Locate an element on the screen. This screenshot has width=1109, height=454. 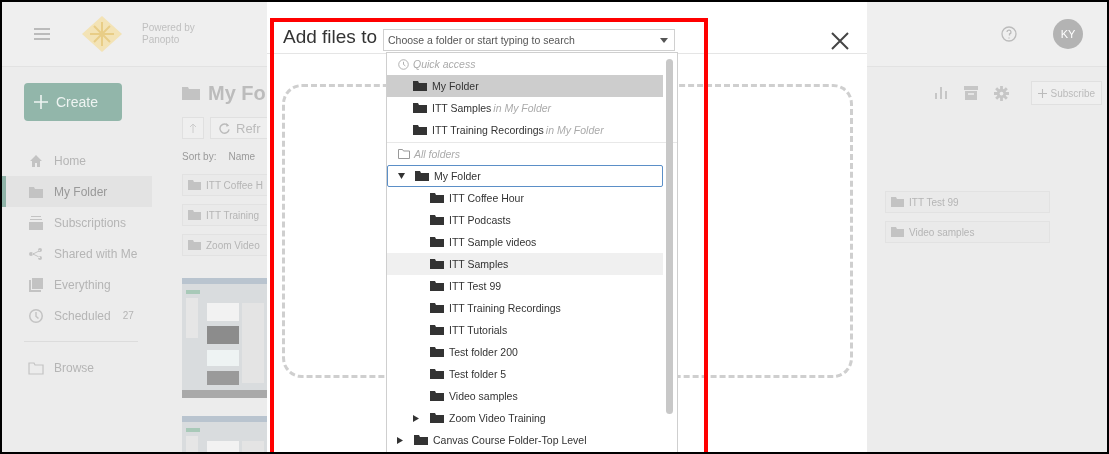
archive-icon is located at coordinates (970, 93).